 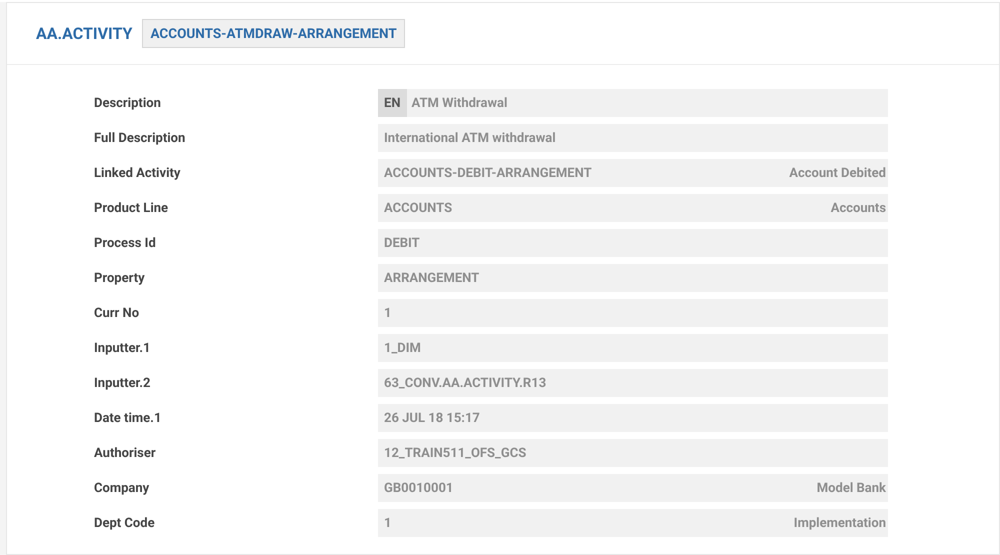 What do you see at coordinates (123, 383) in the screenshot?
I see `field-label: Inputter.2` at bounding box center [123, 383].